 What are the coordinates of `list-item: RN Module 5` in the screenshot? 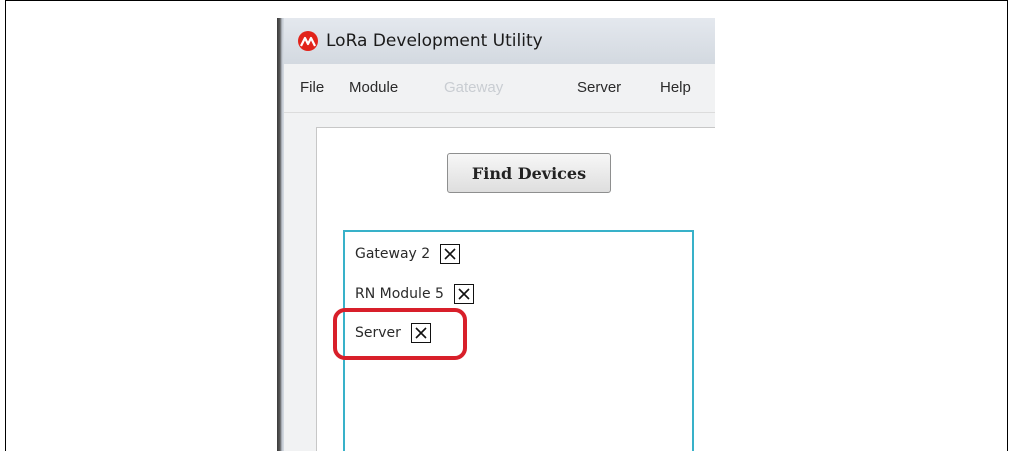 It's located at (414, 294).